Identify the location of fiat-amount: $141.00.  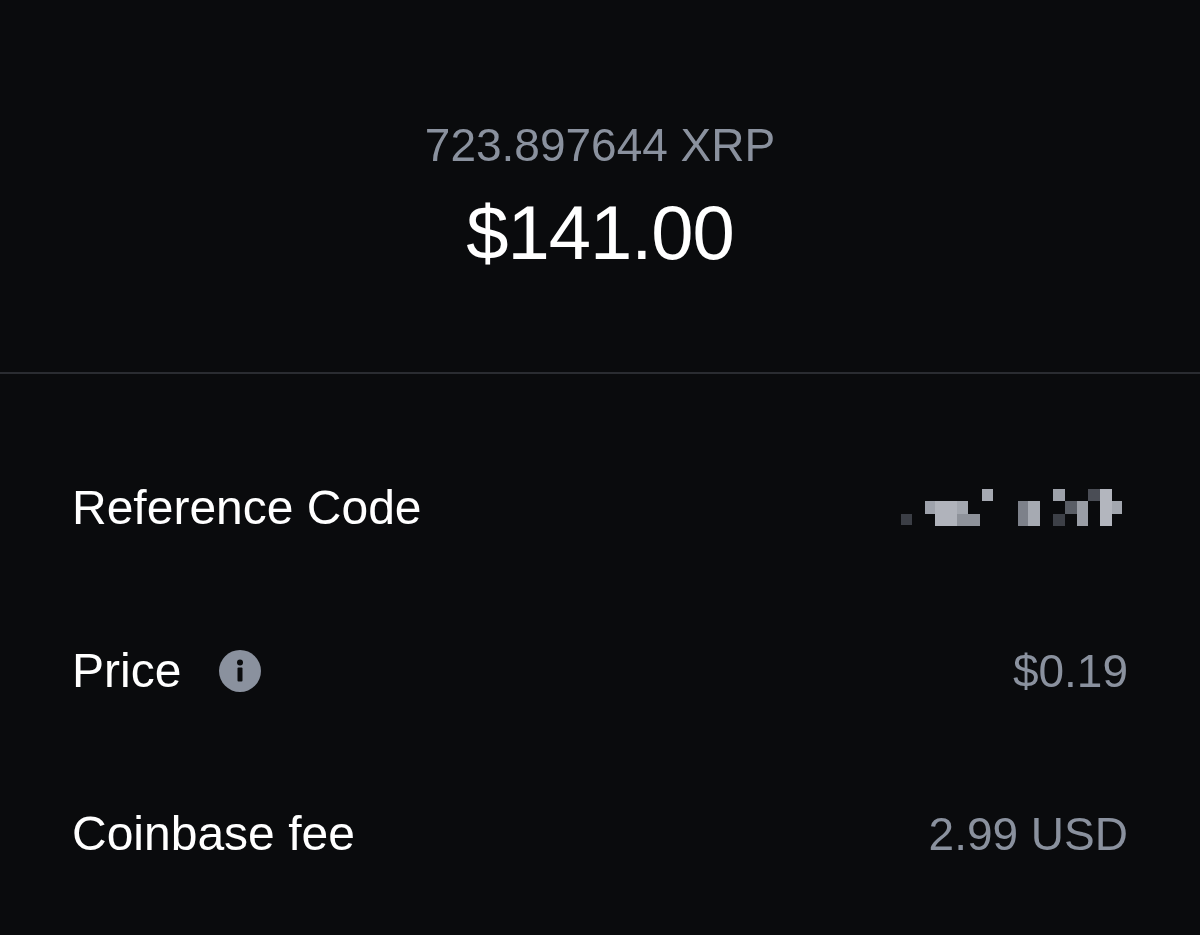
(600, 233).